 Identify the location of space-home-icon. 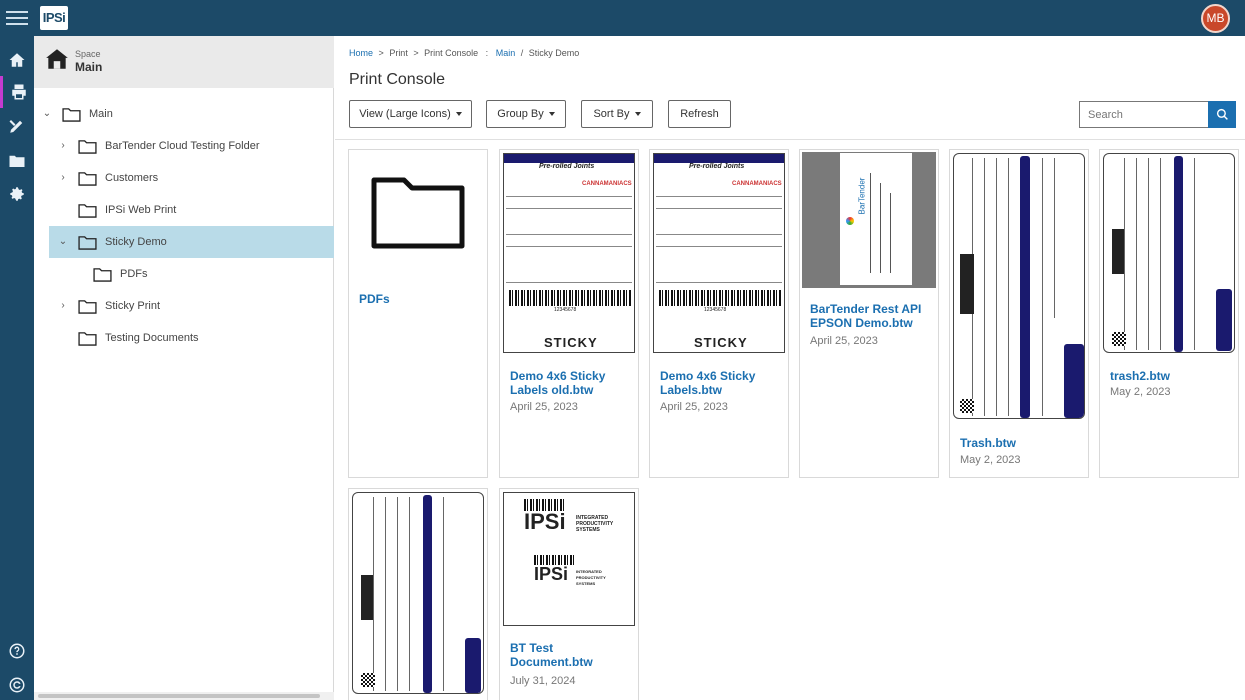
(57, 59).